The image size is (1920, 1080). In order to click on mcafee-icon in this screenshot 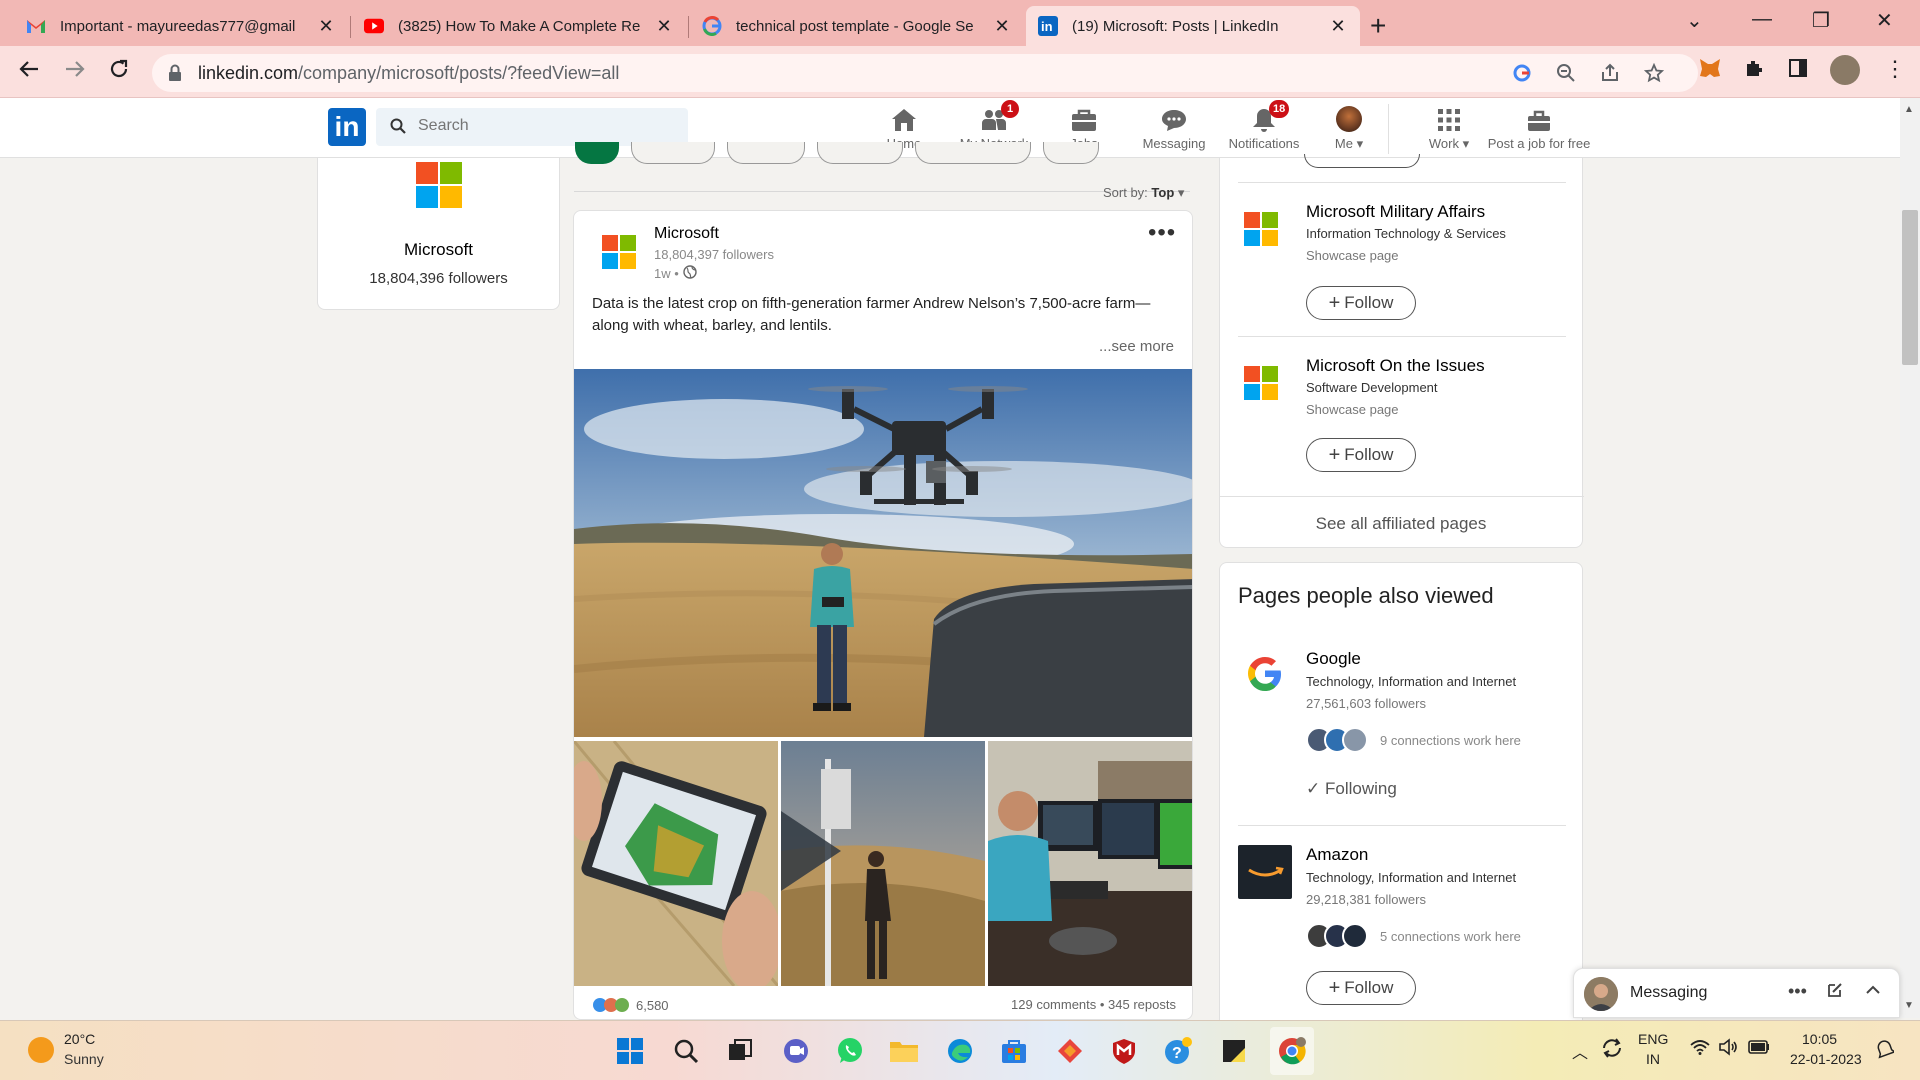, I will do `click(1124, 1051)`.